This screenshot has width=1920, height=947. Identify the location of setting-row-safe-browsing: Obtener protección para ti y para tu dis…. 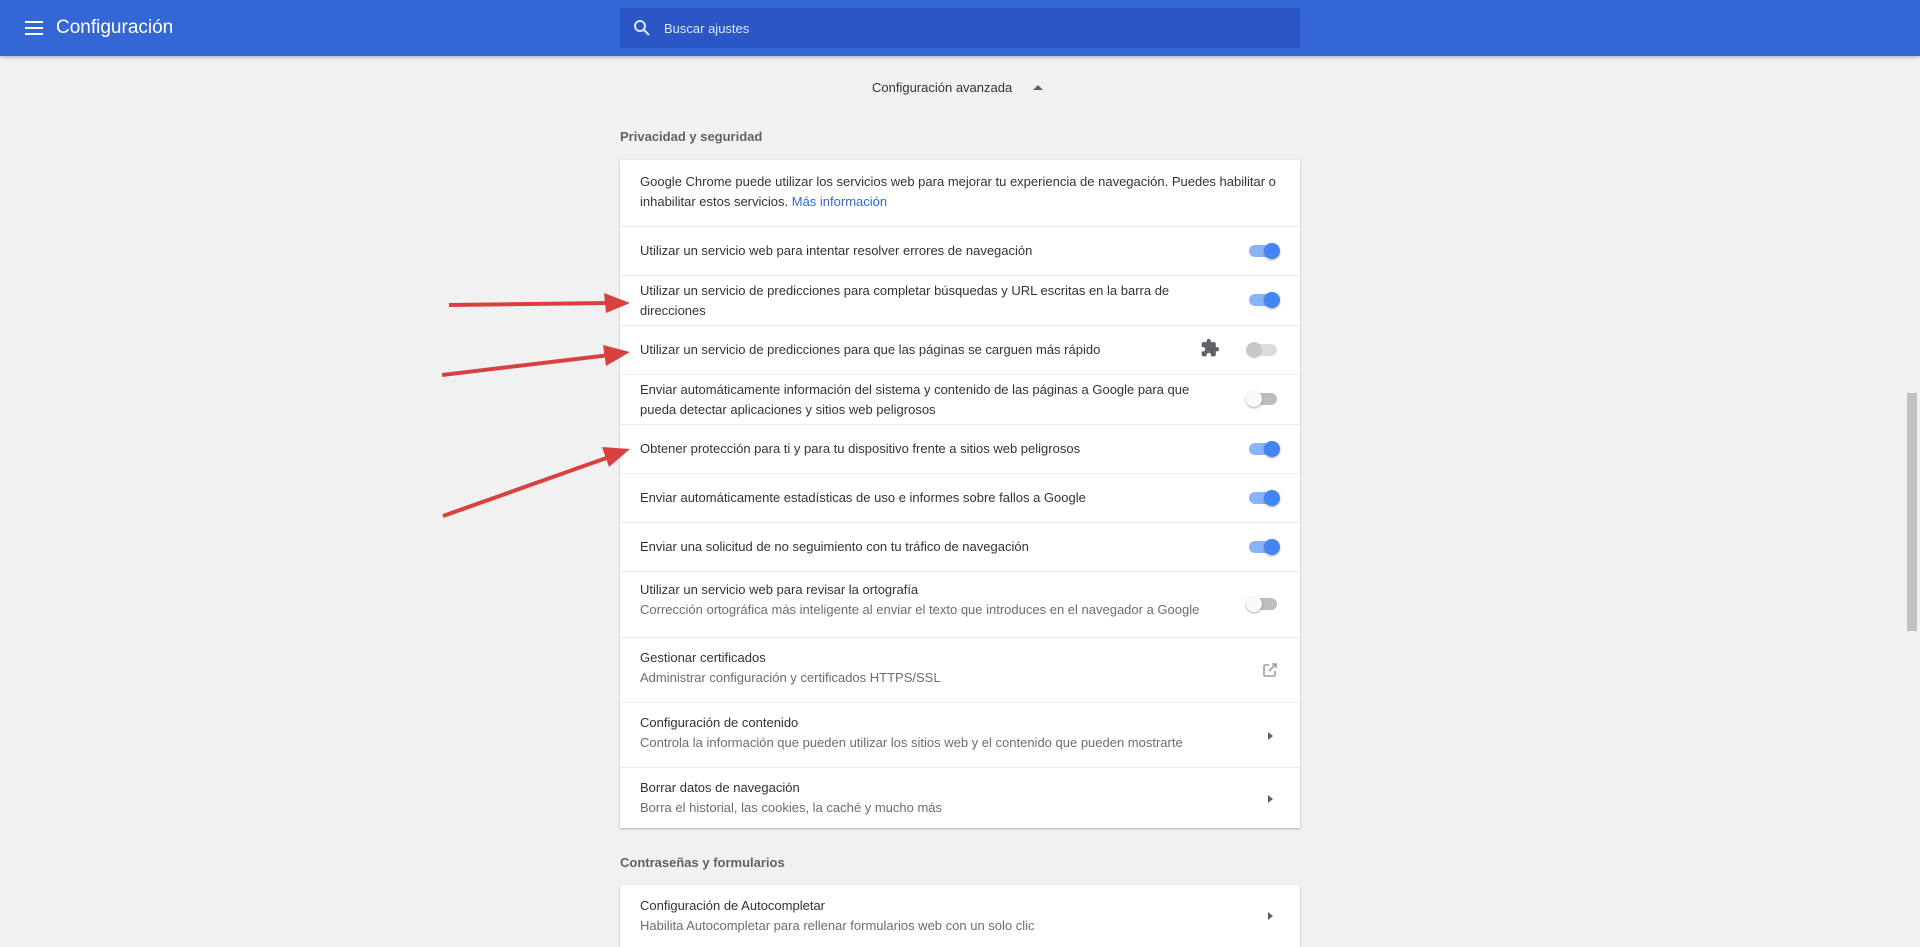
(960, 448).